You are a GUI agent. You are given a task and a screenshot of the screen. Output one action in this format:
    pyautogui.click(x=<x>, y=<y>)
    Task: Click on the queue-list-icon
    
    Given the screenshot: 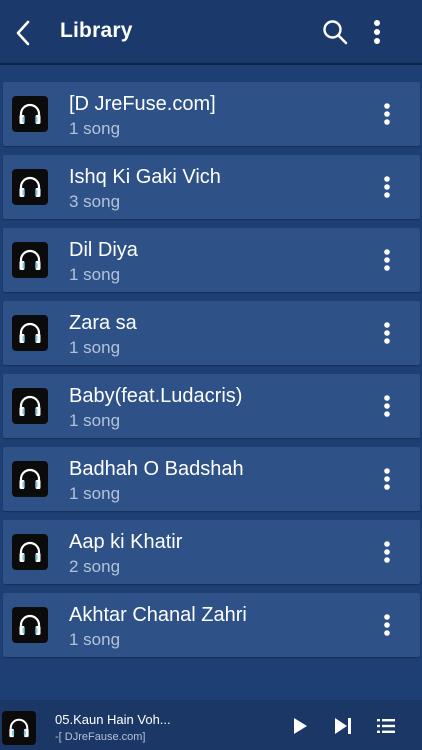 What is the action you would take?
    pyautogui.click(x=386, y=726)
    